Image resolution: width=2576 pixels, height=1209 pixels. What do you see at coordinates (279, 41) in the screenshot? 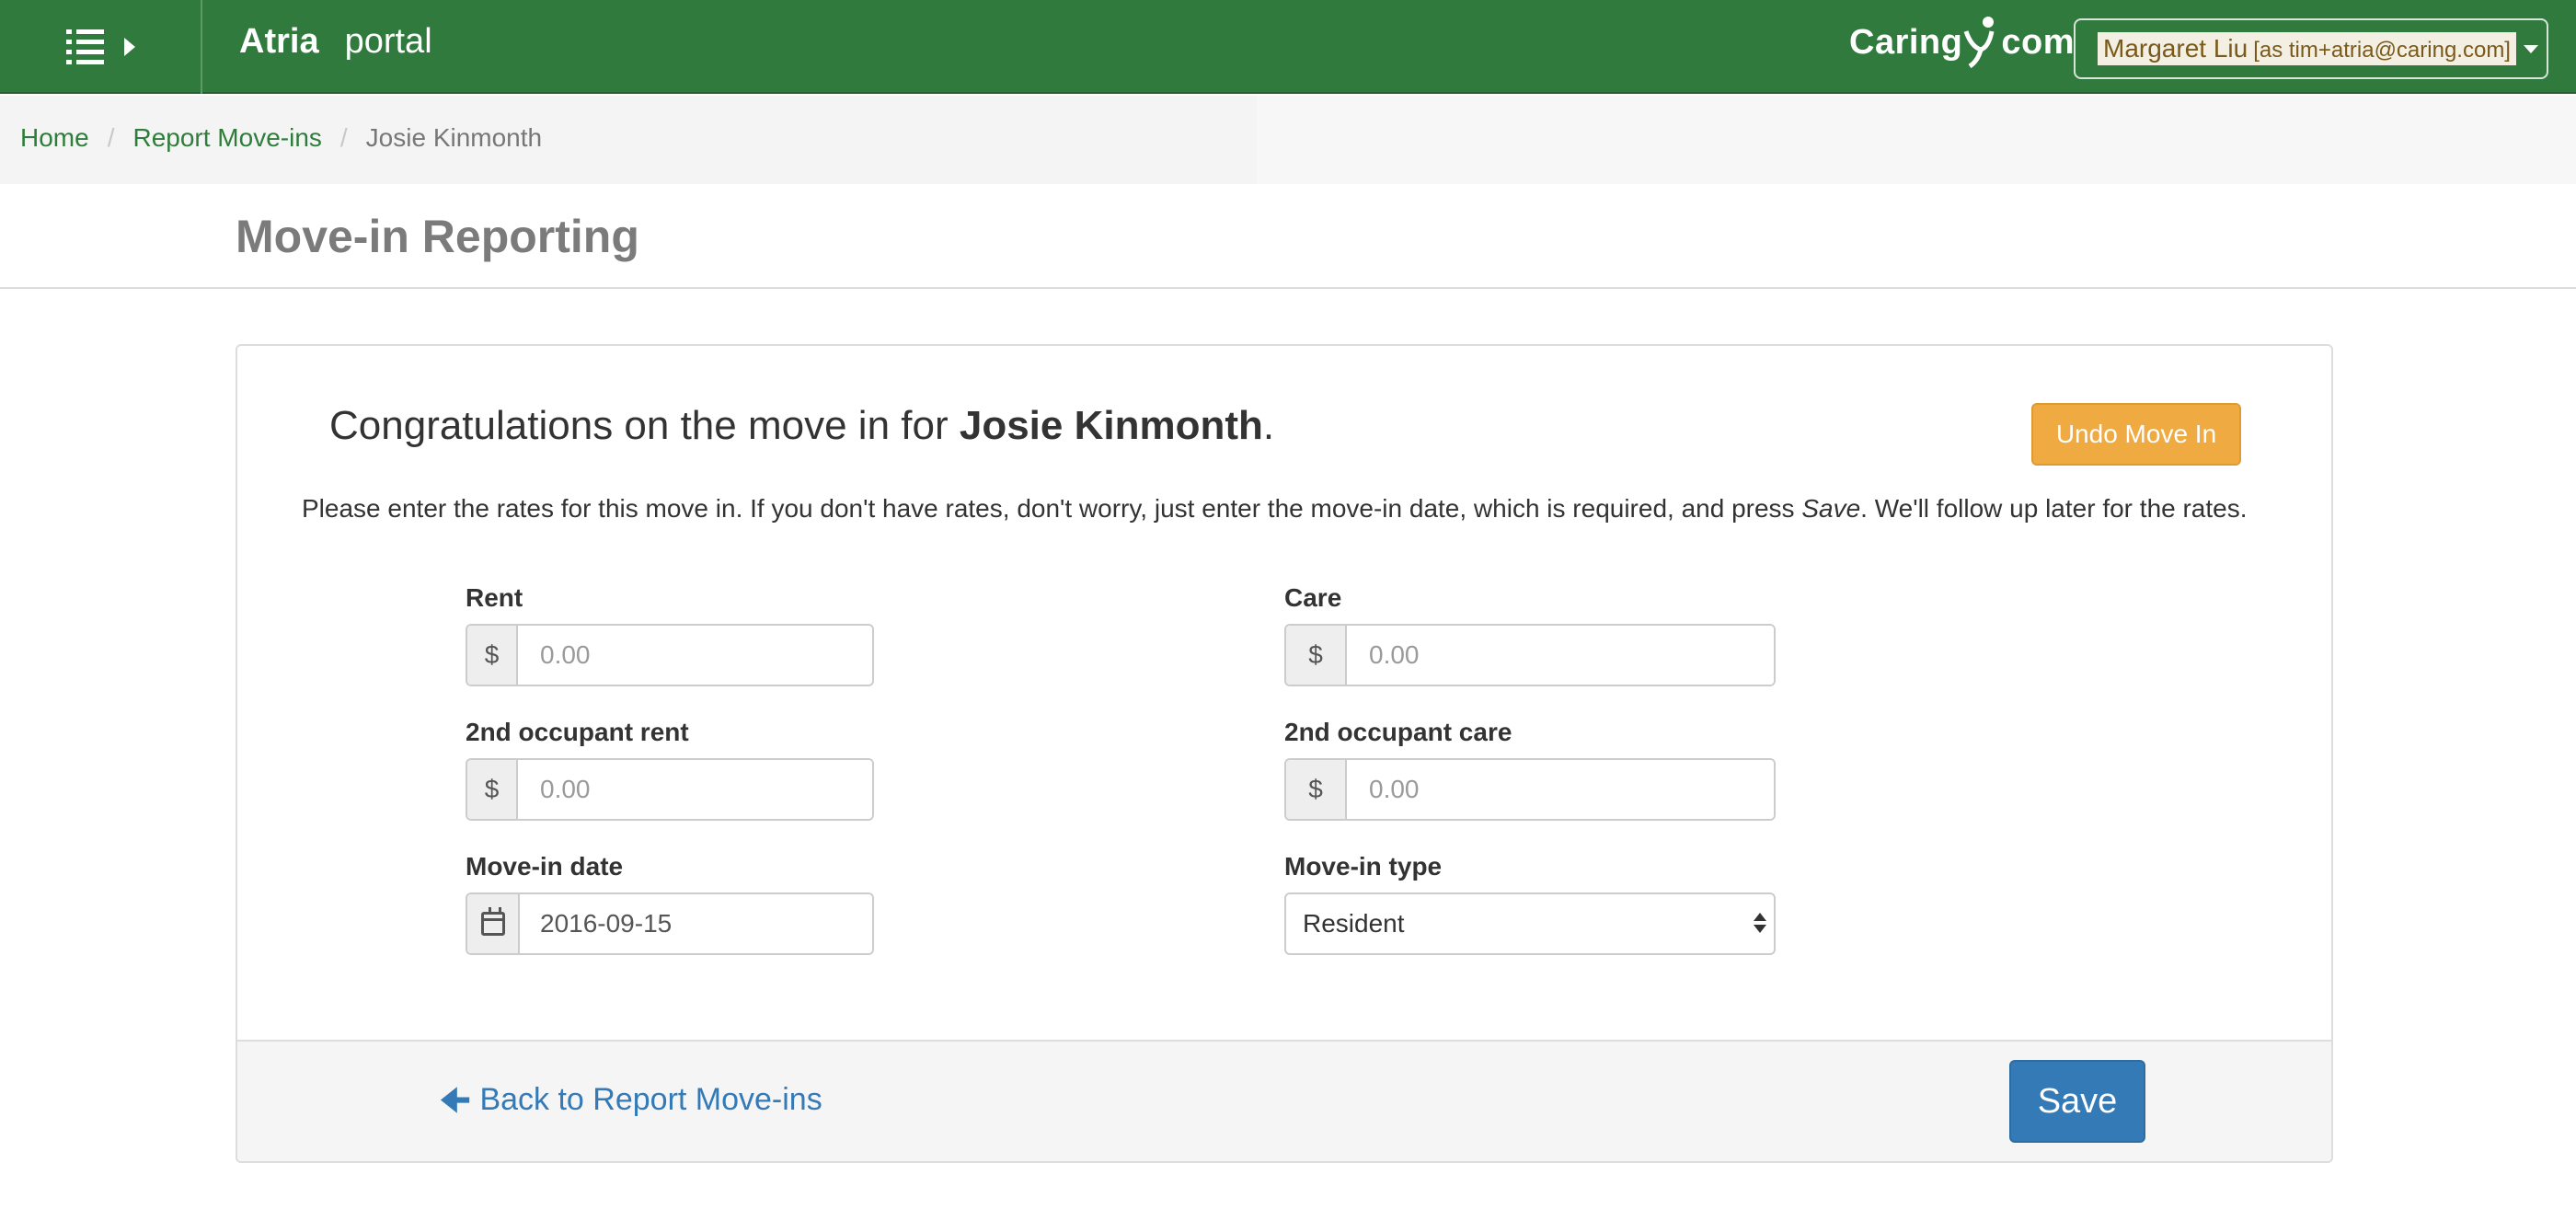
I see `brand-name: Atria` at bounding box center [279, 41].